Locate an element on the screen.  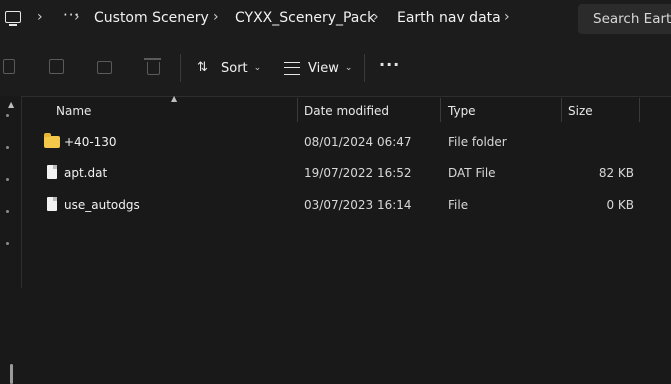
file-date-modified: 19/07/2022 16:52 is located at coordinates (358, 173).